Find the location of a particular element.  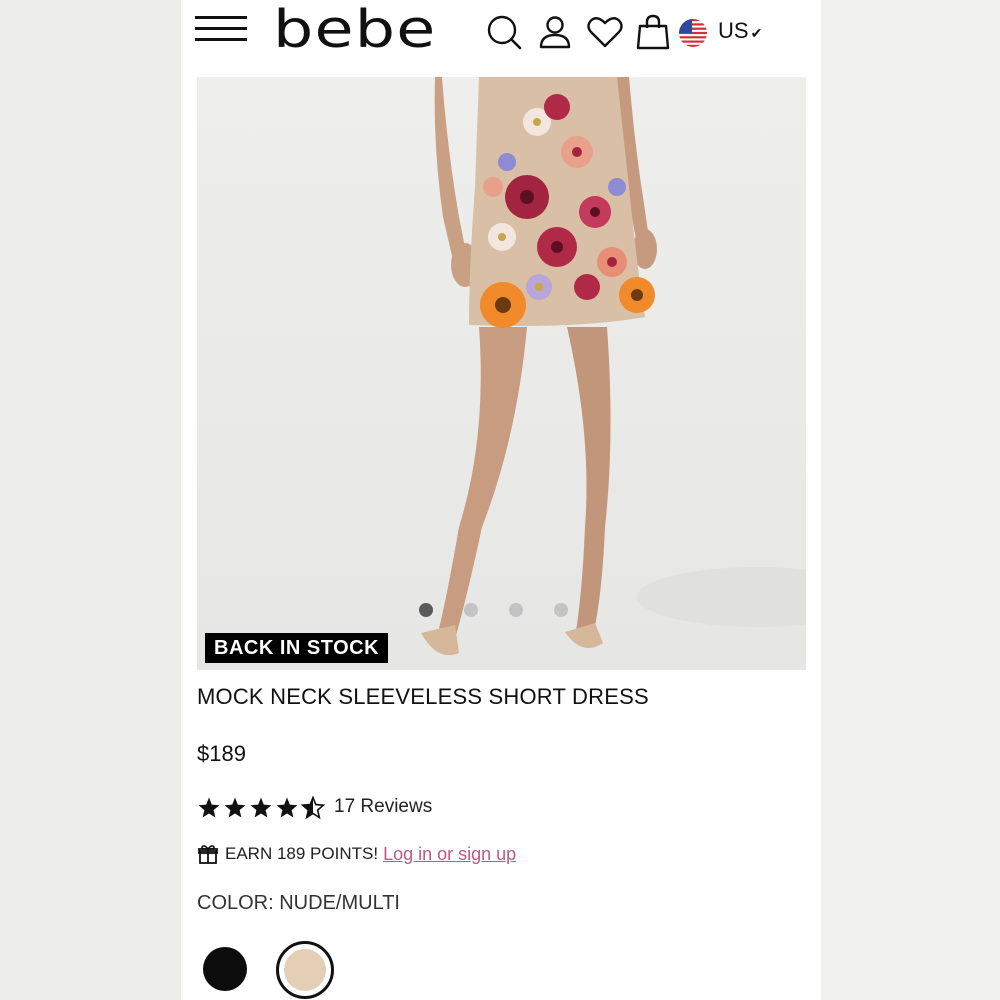

swatch-nude-fill is located at coordinates (305, 970).